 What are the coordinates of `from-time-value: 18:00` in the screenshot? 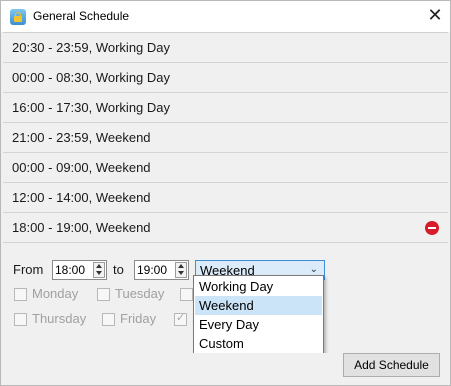 It's located at (70, 270).